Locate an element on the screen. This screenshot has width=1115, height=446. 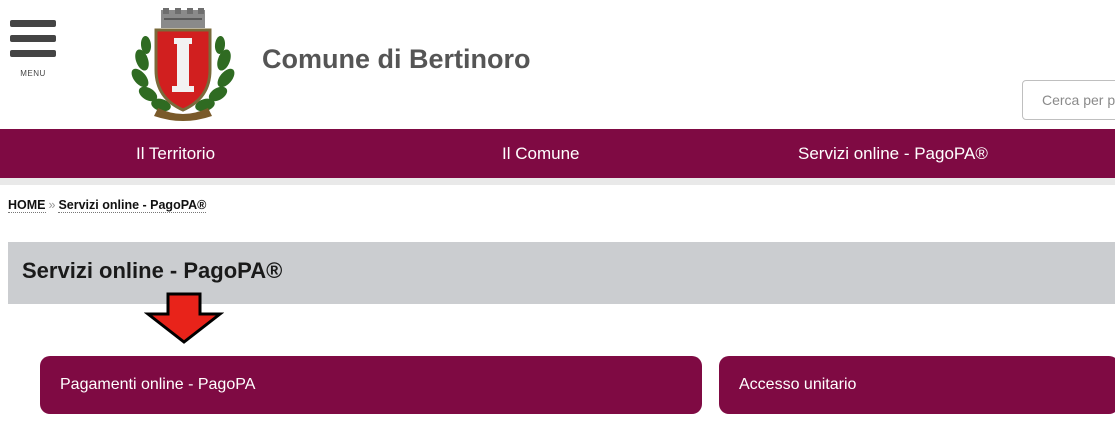
search-input is located at coordinates (1069, 100).